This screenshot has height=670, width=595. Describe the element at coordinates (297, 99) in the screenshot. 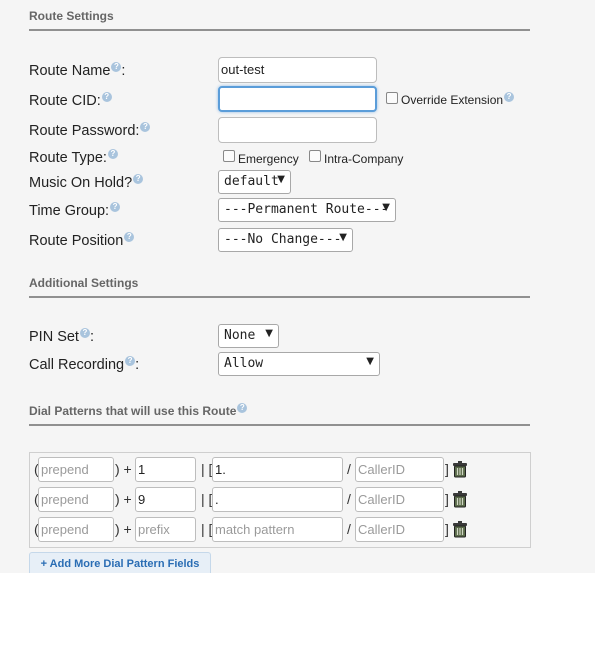

I see `route-cid-input` at that location.